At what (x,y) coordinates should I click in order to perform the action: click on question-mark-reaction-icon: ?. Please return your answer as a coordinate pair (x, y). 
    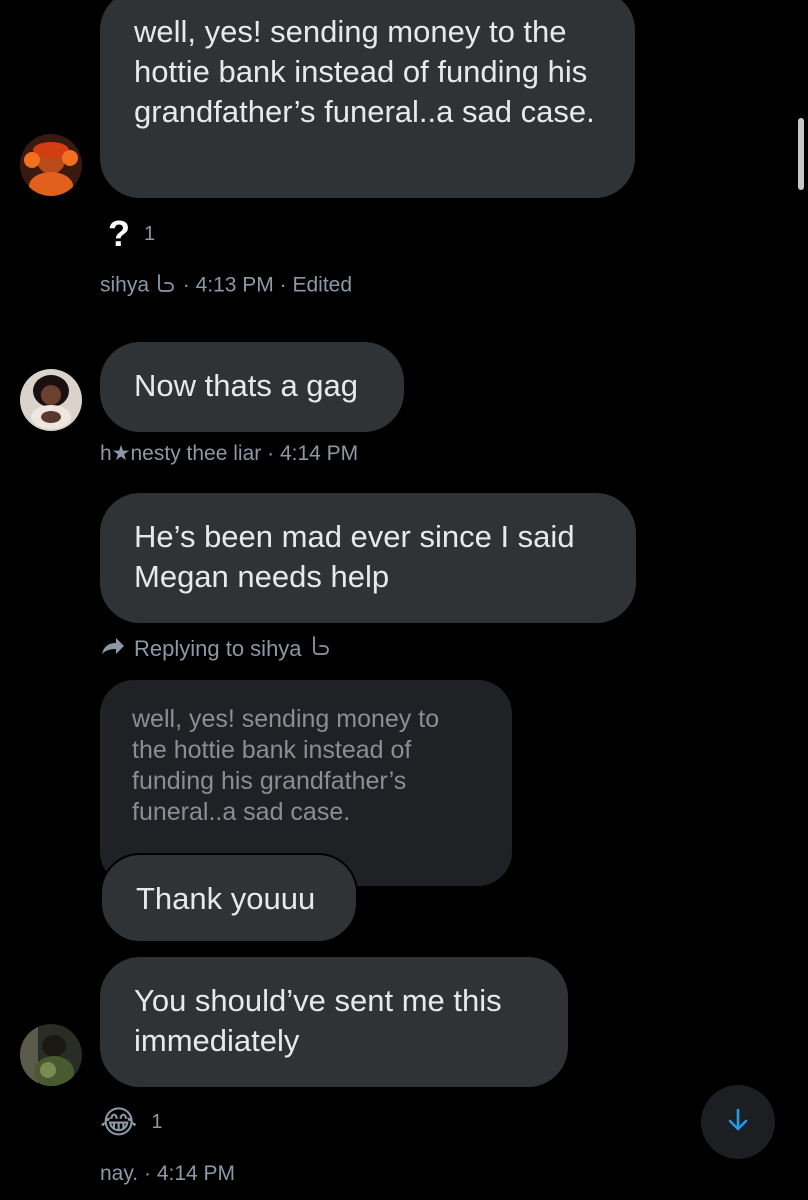
    Looking at the image, I should click on (119, 233).